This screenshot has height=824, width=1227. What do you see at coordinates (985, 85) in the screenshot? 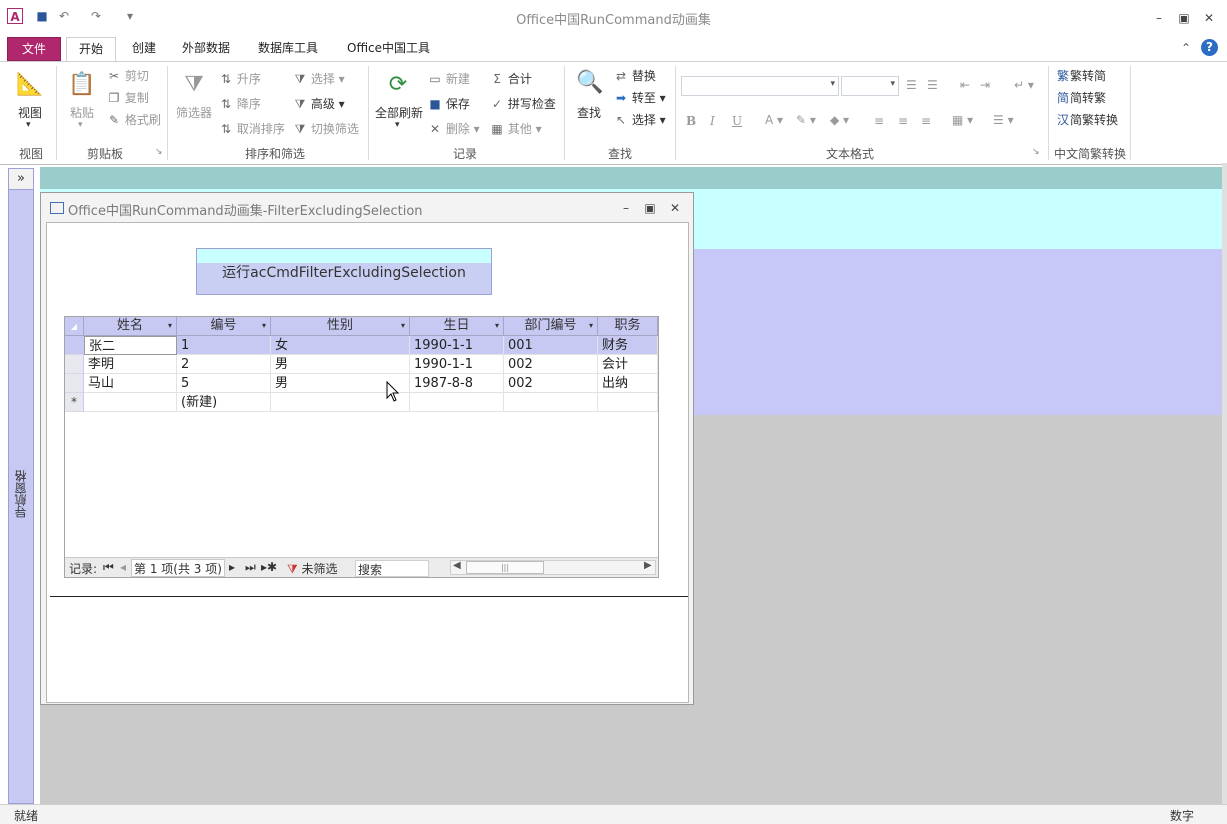
I see `increase-indent-icon: ⇥` at bounding box center [985, 85].